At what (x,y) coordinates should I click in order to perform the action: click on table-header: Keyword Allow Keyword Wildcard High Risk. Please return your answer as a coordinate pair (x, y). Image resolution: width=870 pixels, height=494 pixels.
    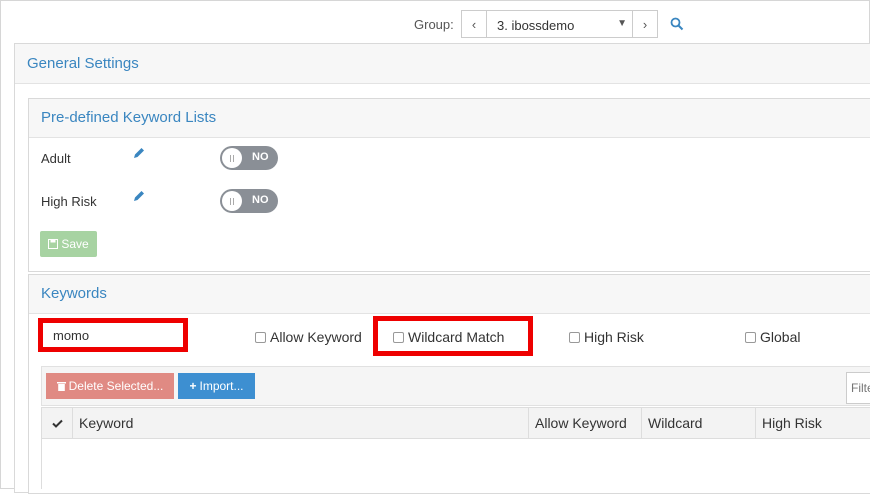
    Looking at the image, I should click on (455, 423).